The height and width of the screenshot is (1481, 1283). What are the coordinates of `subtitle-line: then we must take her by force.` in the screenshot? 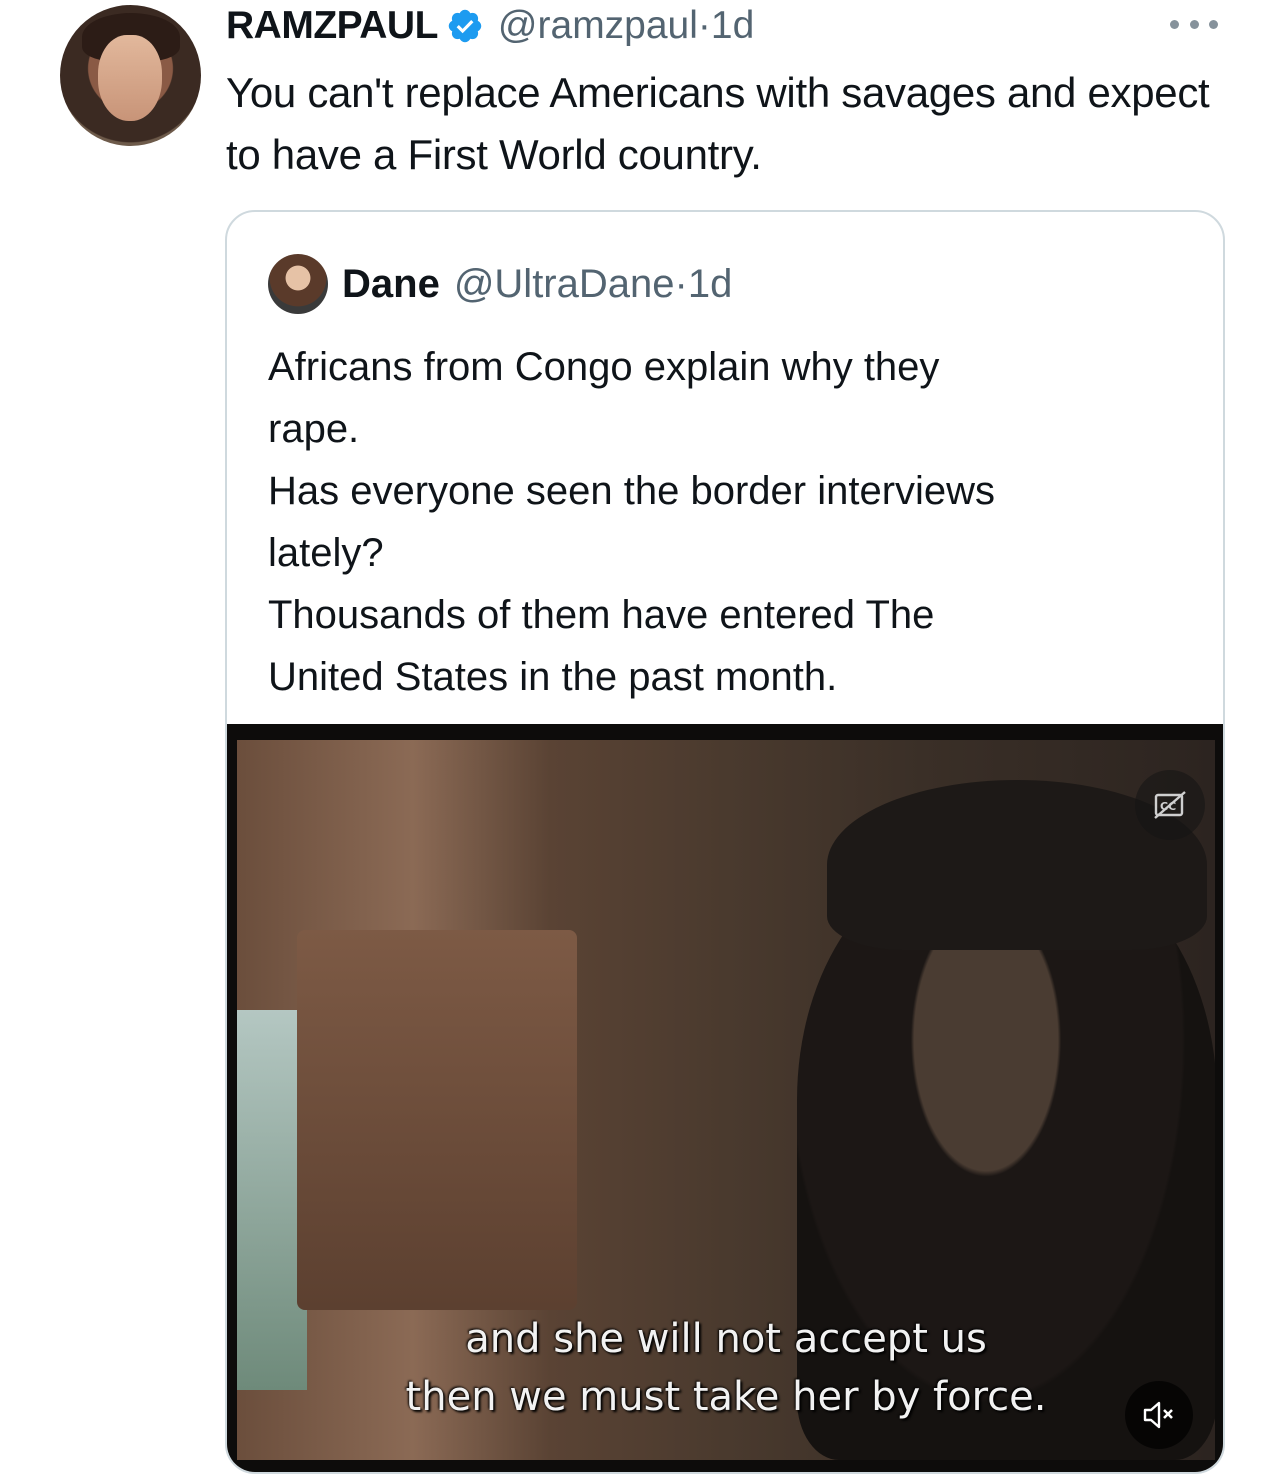 It's located at (726, 1397).